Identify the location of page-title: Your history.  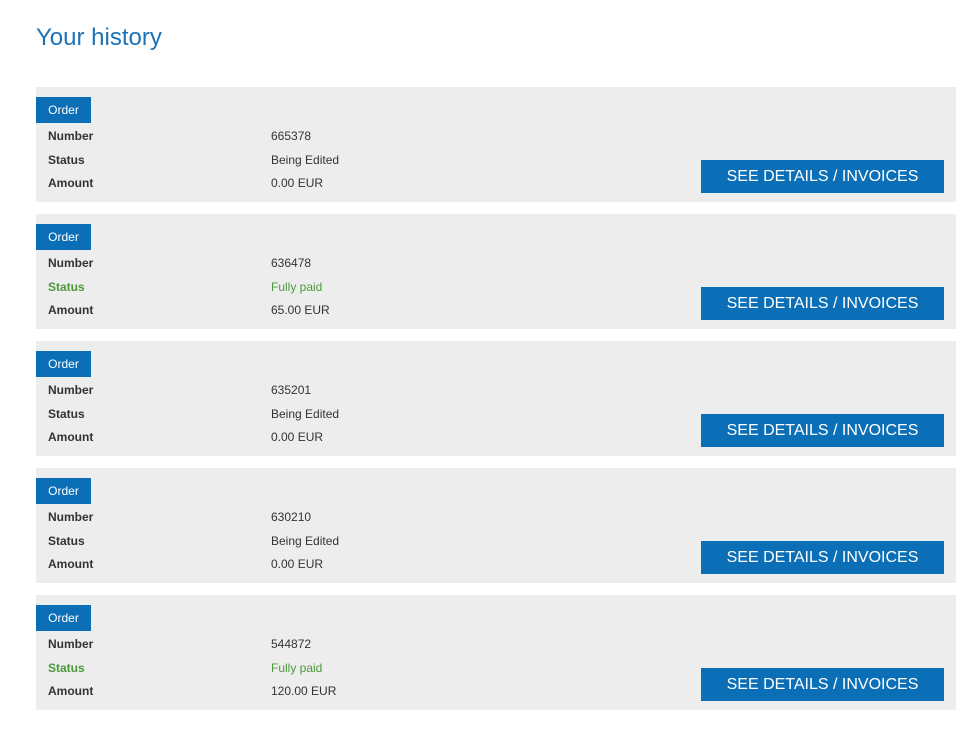
(99, 37).